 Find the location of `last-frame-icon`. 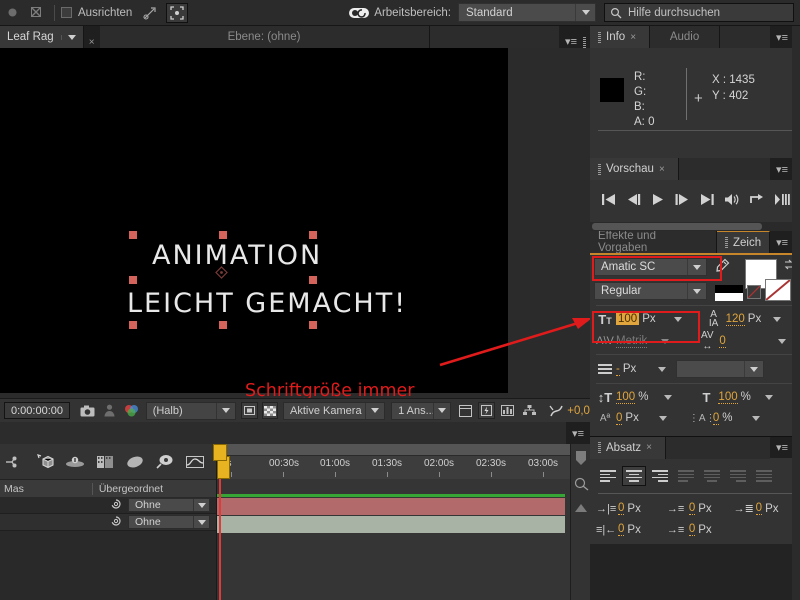

last-frame-icon is located at coordinates (707, 201).